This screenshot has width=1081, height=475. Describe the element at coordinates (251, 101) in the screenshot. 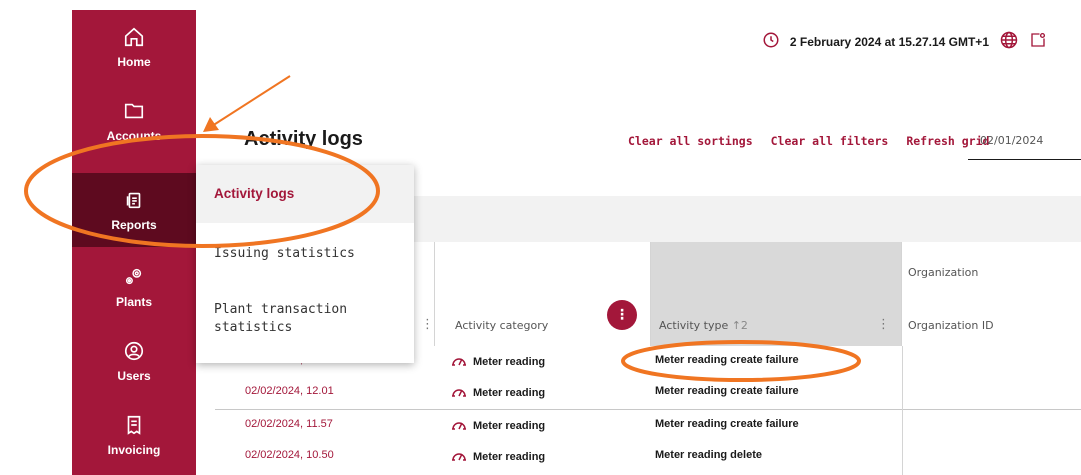

I see `annotation-arrow-line` at that location.